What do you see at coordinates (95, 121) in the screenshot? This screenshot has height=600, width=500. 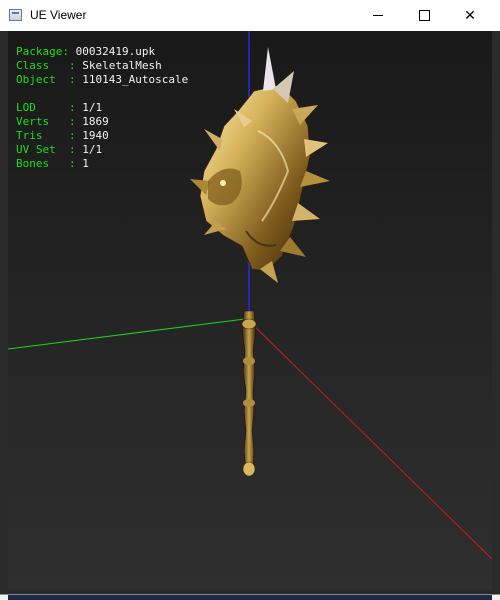 I see `info-value: 1869` at bounding box center [95, 121].